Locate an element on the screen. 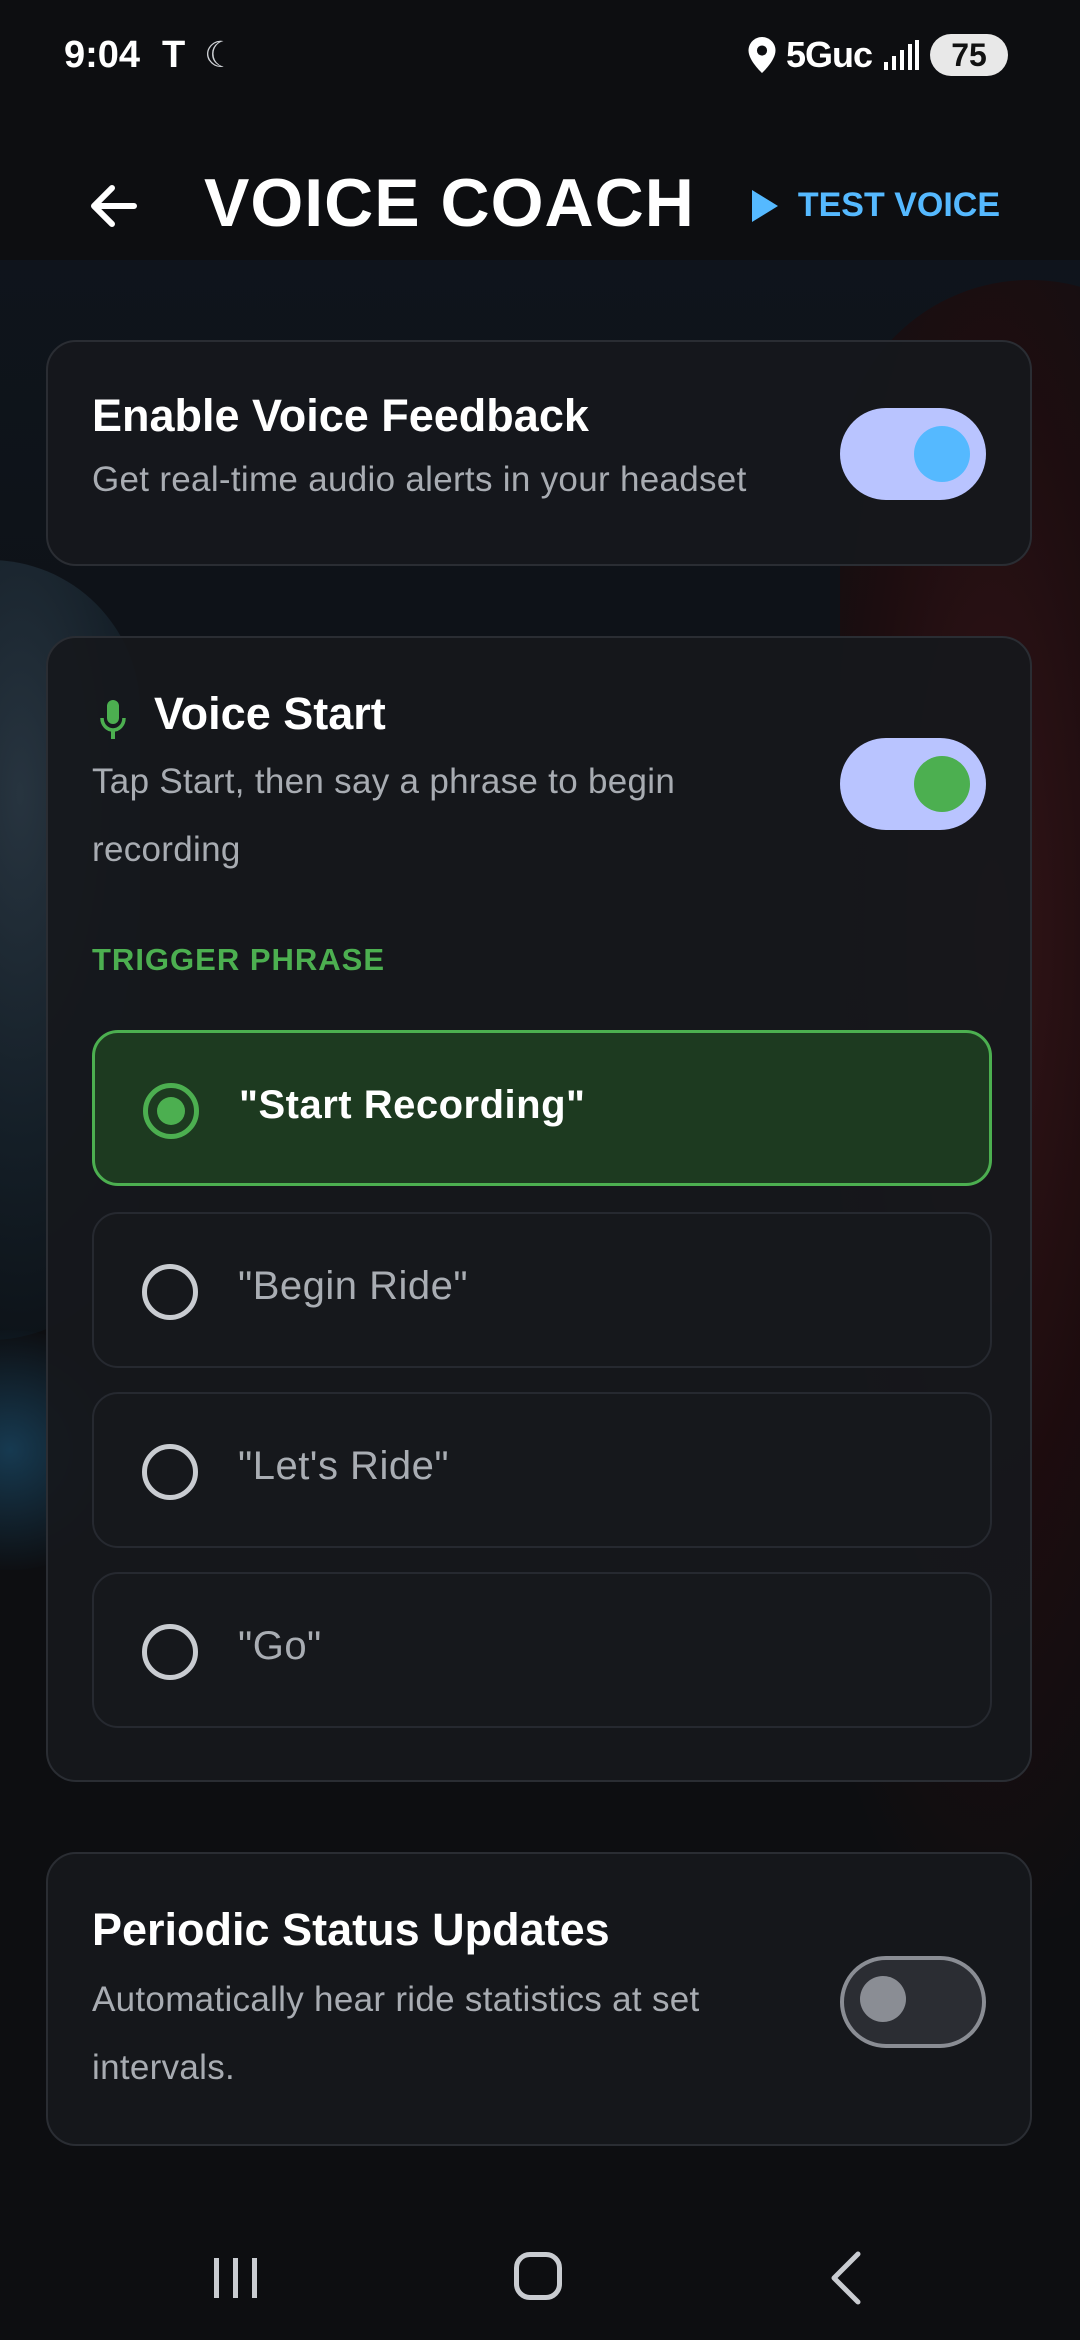  trigger-option-start-recording: "Start Recording" is located at coordinates (542, 1108).